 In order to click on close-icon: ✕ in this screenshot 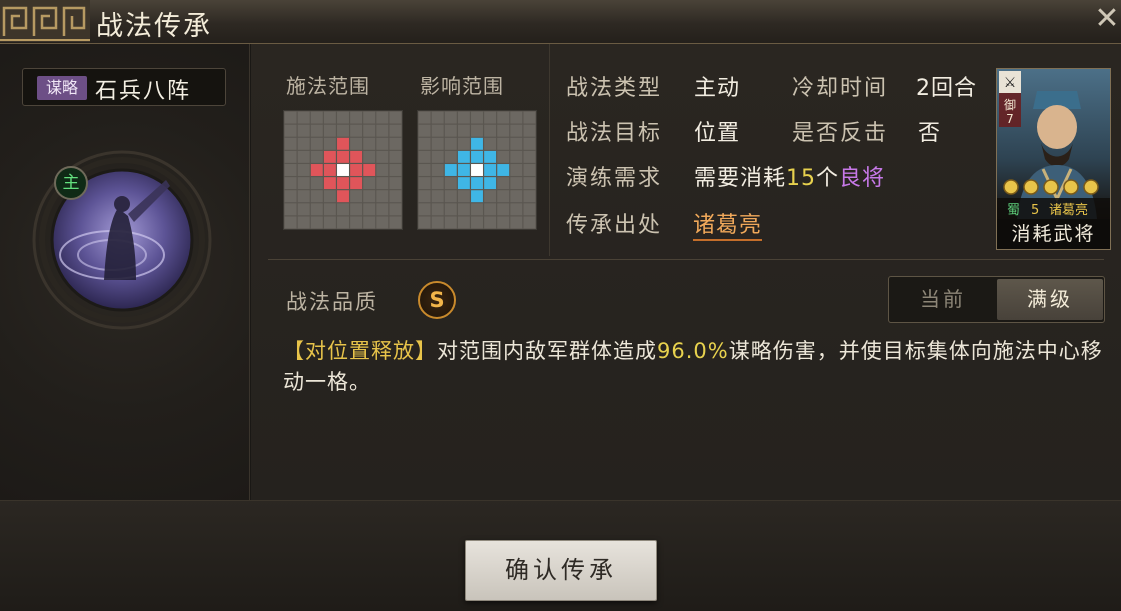, I will do `click(1107, 20)`.